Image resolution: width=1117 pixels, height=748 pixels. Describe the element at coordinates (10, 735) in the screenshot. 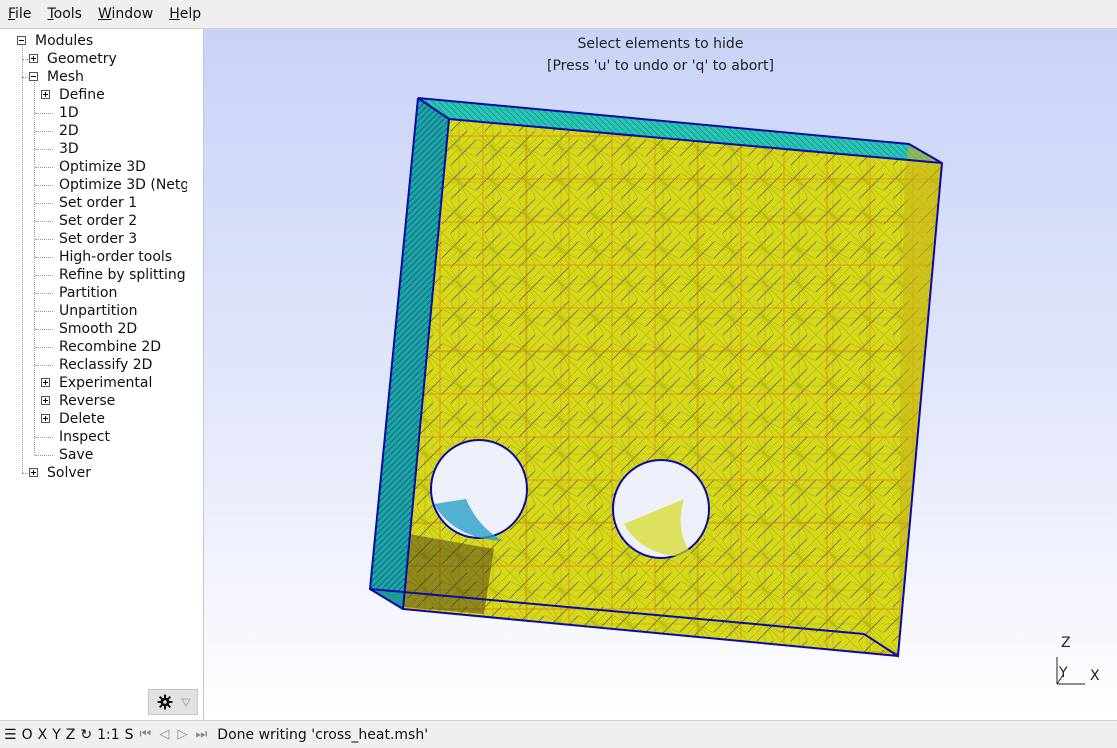

I see `hamburger-icon: ☰` at that location.